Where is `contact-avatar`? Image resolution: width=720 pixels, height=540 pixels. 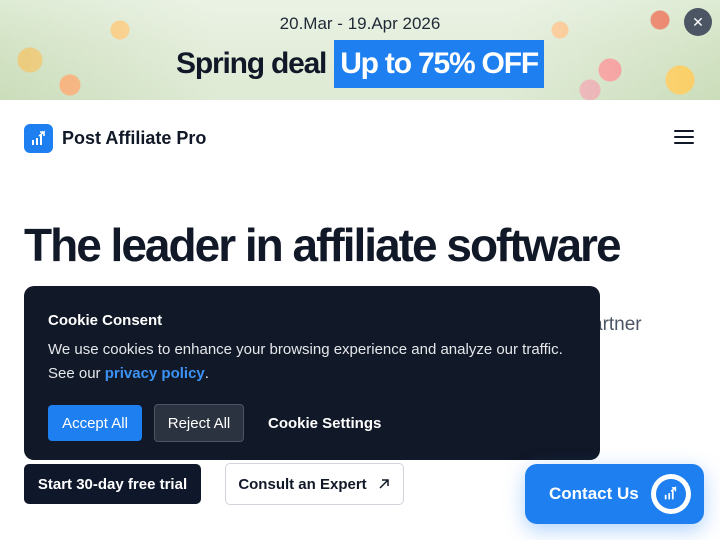
contact-avatar is located at coordinates (670, 494).